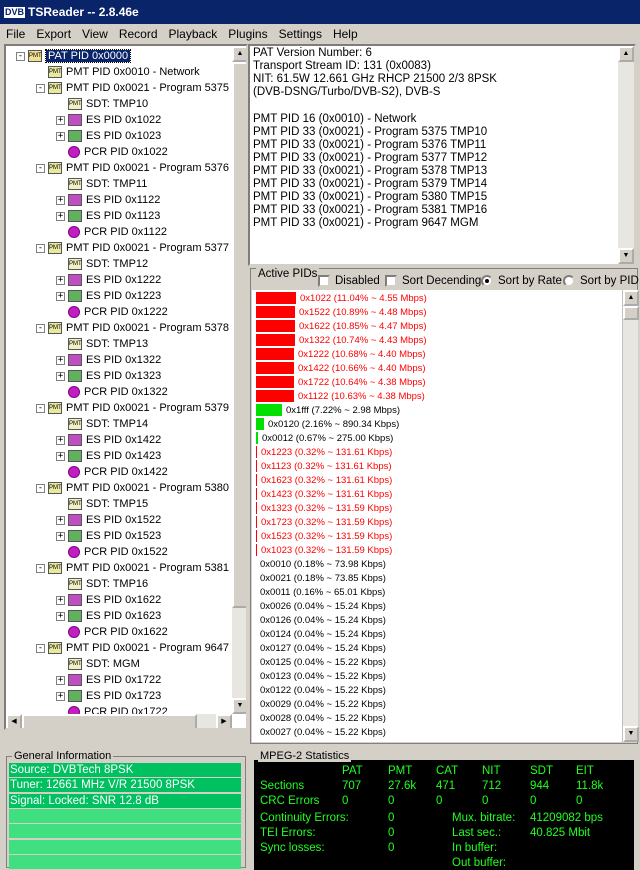 The height and width of the screenshot is (870, 640). Describe the element at coordinates (53, 34) in the screenshot. I see `menu-export: Export` at that location.